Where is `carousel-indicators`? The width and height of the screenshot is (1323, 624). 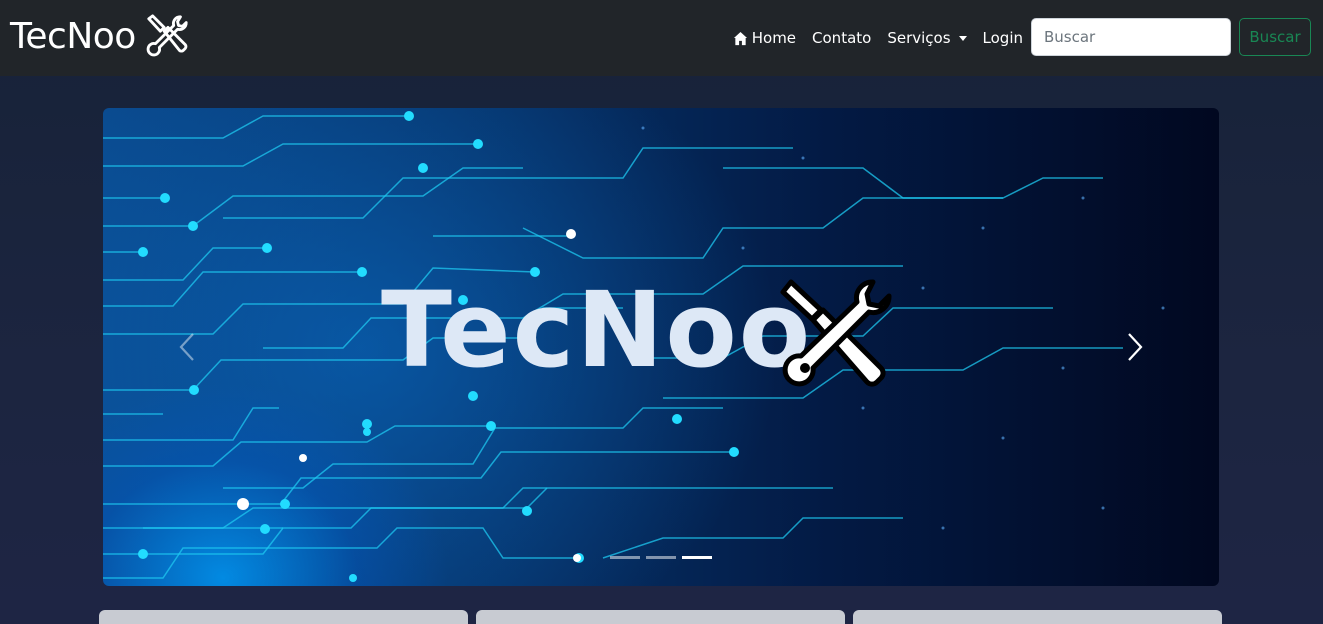
carousel-indicators is located at coordinates (661, 559).